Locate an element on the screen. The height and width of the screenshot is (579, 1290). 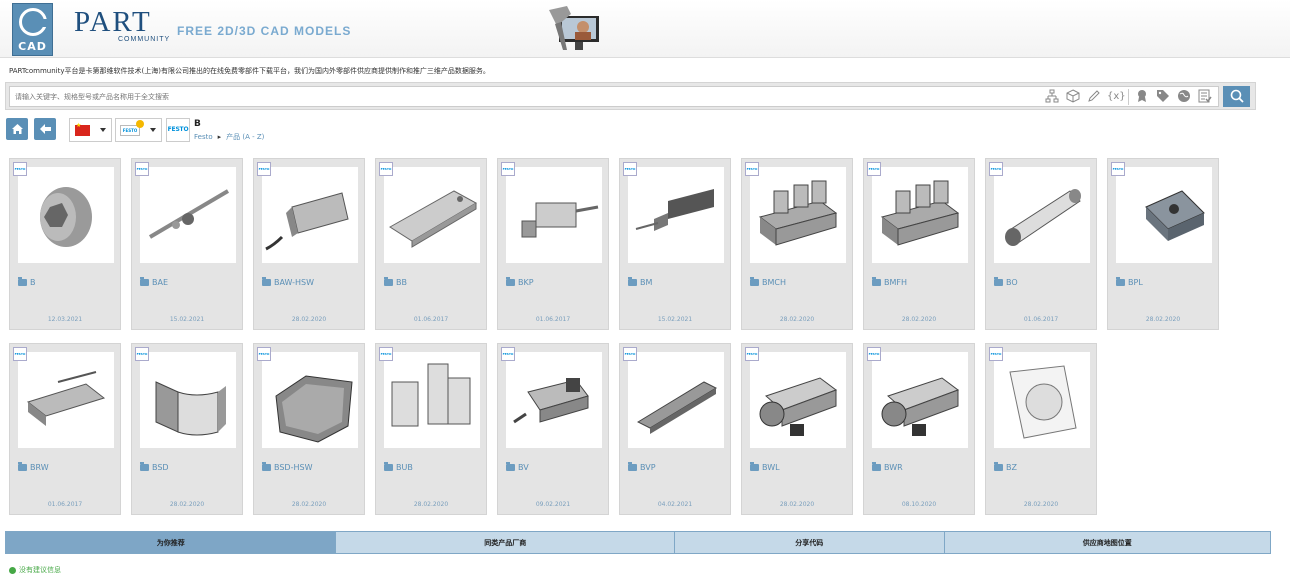
product-folder-link: BWR is located at coordinates (887, 467).